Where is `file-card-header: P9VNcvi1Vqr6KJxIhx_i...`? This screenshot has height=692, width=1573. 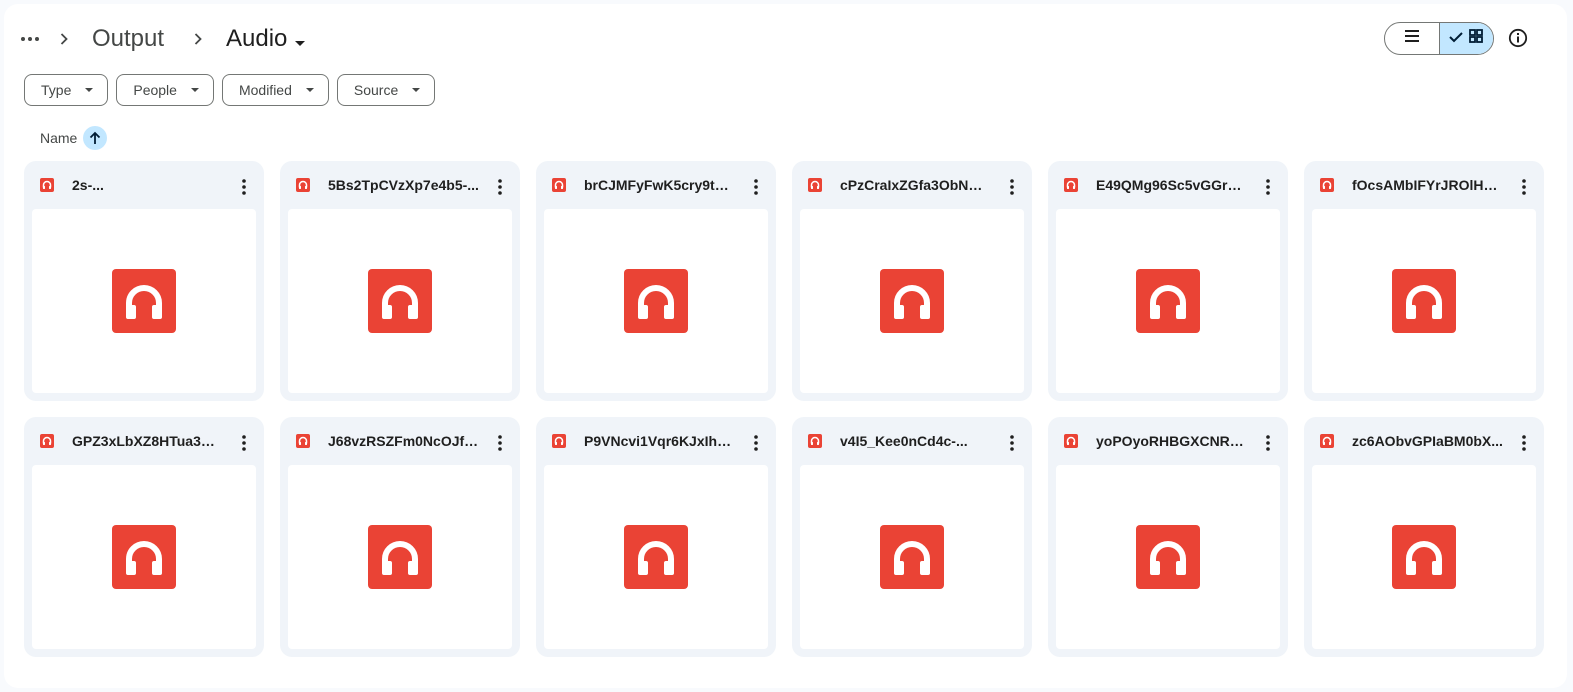
file-card-header: P9VNcvi1Vqr6KJxIhx_i... is located at coordinates (656, 441).